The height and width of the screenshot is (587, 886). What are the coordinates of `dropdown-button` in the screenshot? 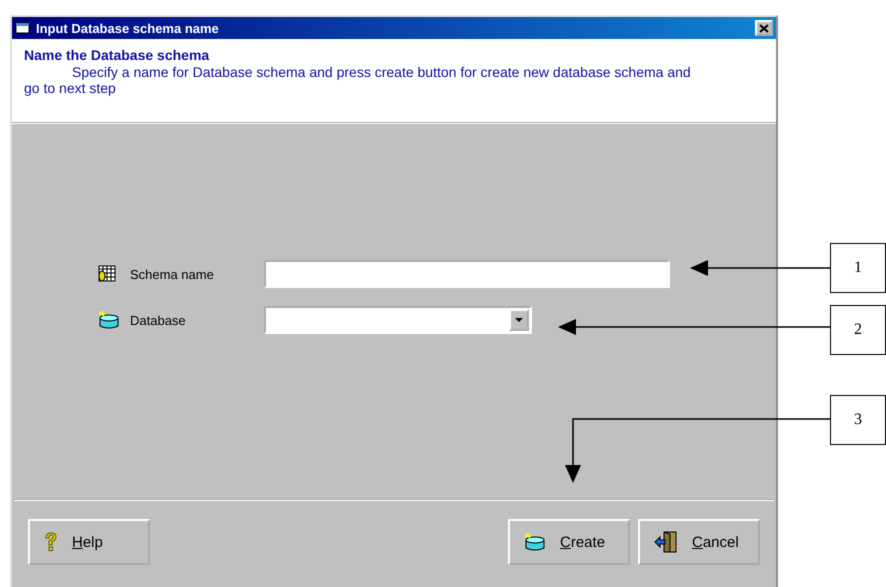 It's located at (519, 320).